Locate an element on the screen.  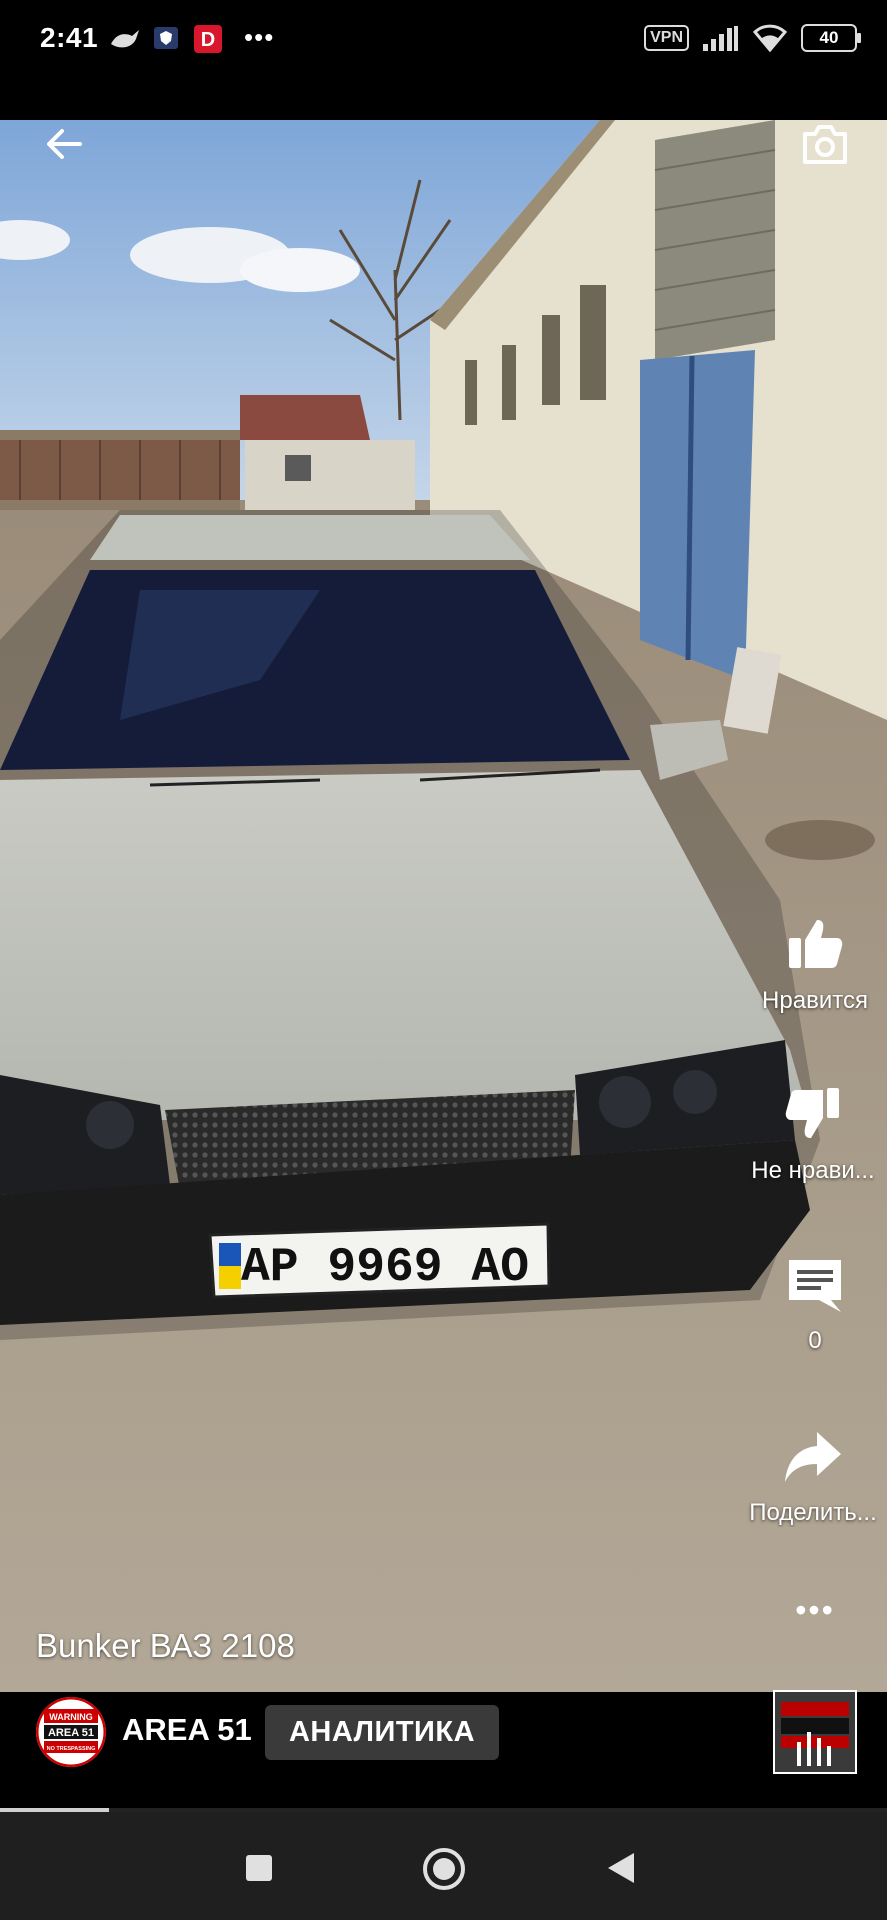
battery-indicator: 40 is located at coordinates (831, 38).